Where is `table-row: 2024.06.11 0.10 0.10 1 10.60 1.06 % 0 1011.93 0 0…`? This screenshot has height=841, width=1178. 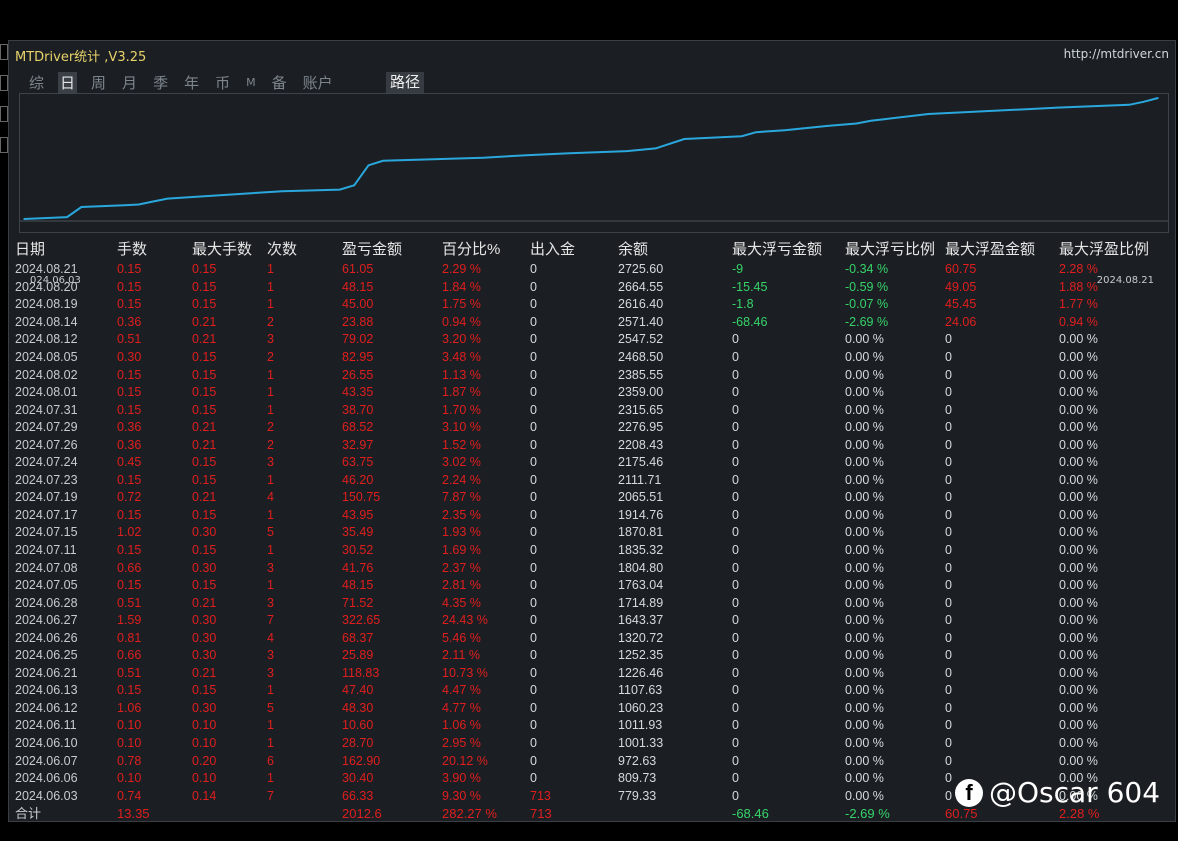
table-row: 2024.06.11 0.10 0.10 1 10.60 1.06 % 0 1011.93 0 0… is located at coordinates (595, 726).